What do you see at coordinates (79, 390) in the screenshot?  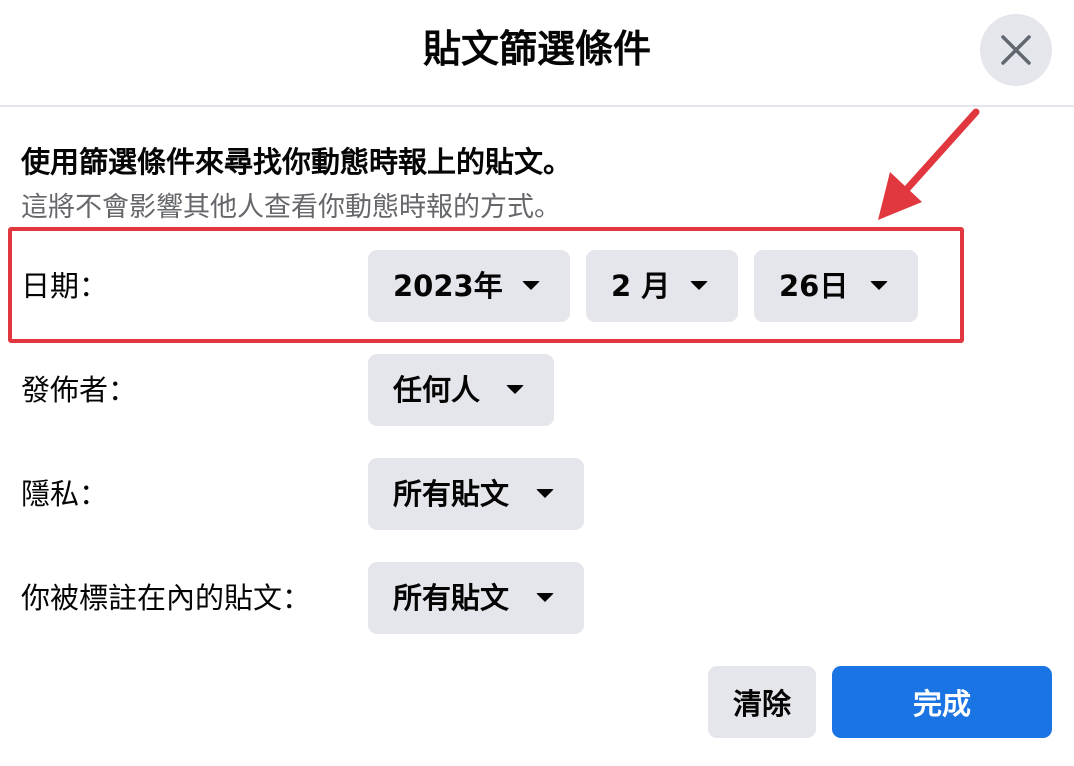 I see `poster-label: 發佈者：` at bounding box center [79, 390].